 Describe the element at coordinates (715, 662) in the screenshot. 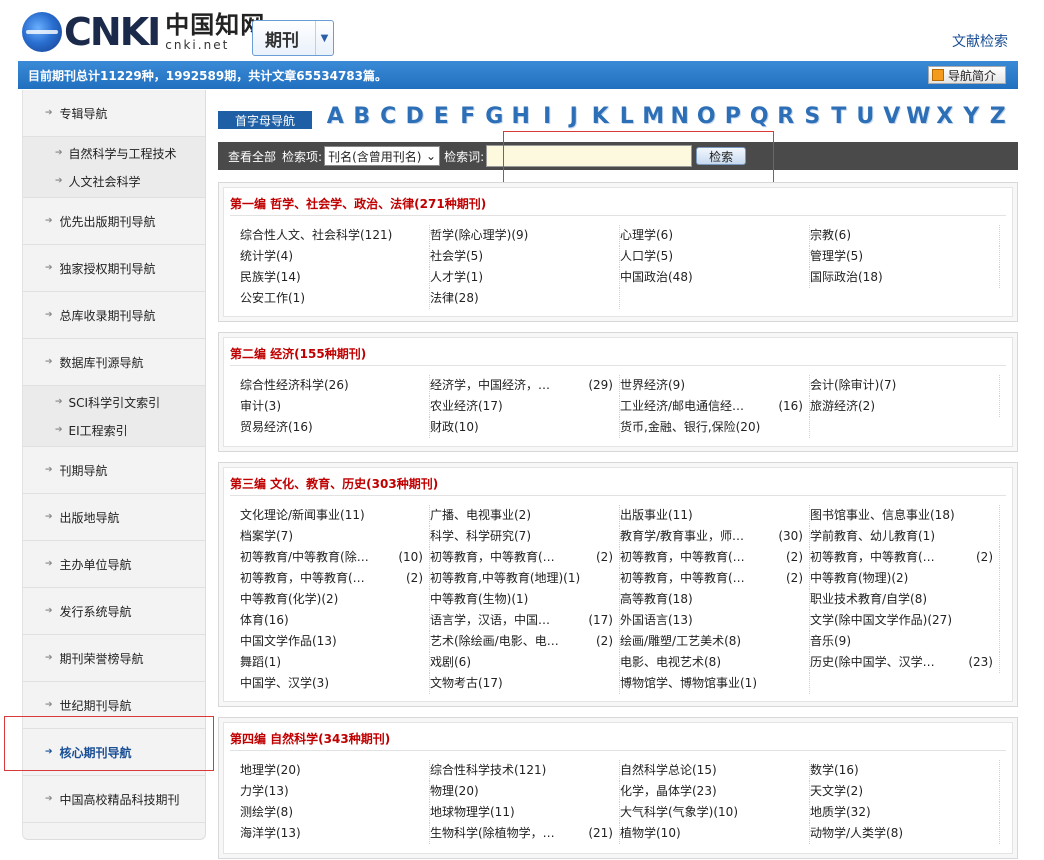

I see `category-link: 电影、电视艺术(8)` at that location.